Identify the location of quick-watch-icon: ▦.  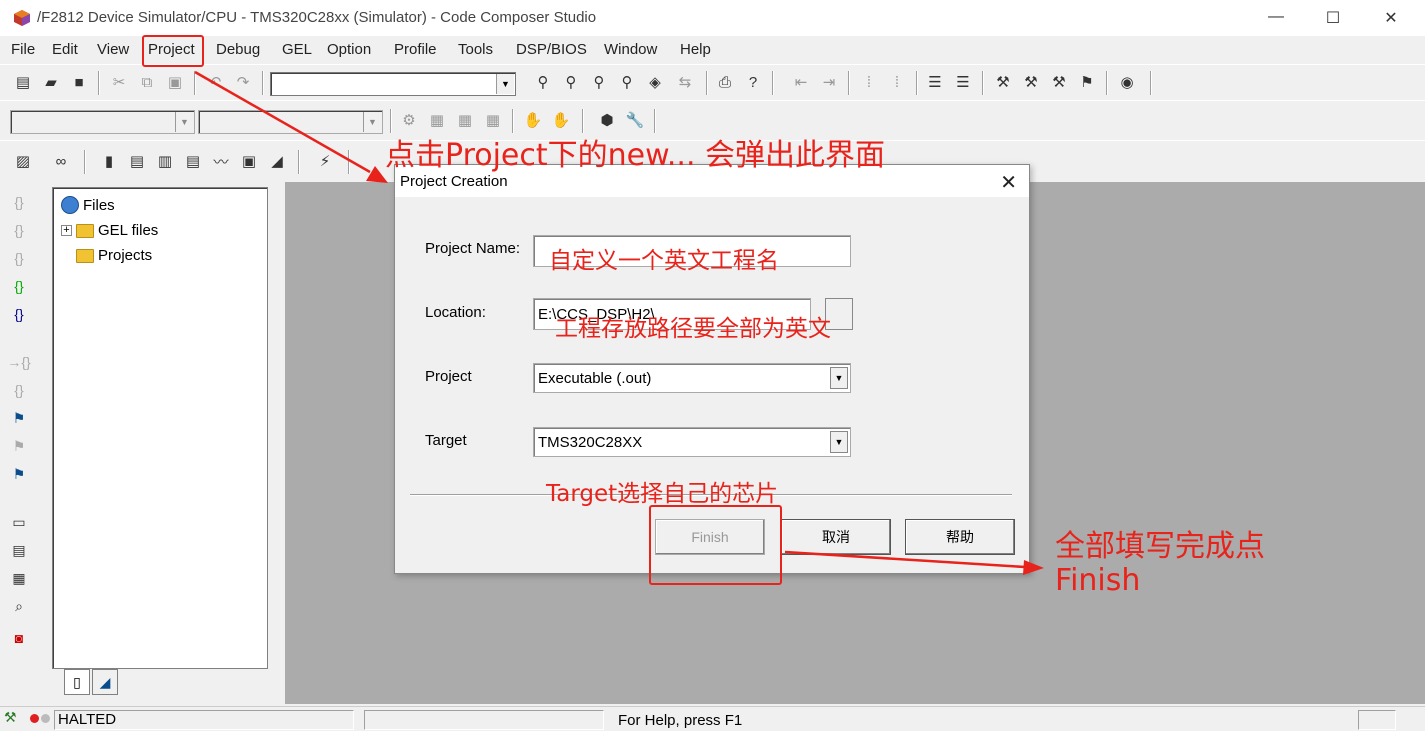
(19, 578).